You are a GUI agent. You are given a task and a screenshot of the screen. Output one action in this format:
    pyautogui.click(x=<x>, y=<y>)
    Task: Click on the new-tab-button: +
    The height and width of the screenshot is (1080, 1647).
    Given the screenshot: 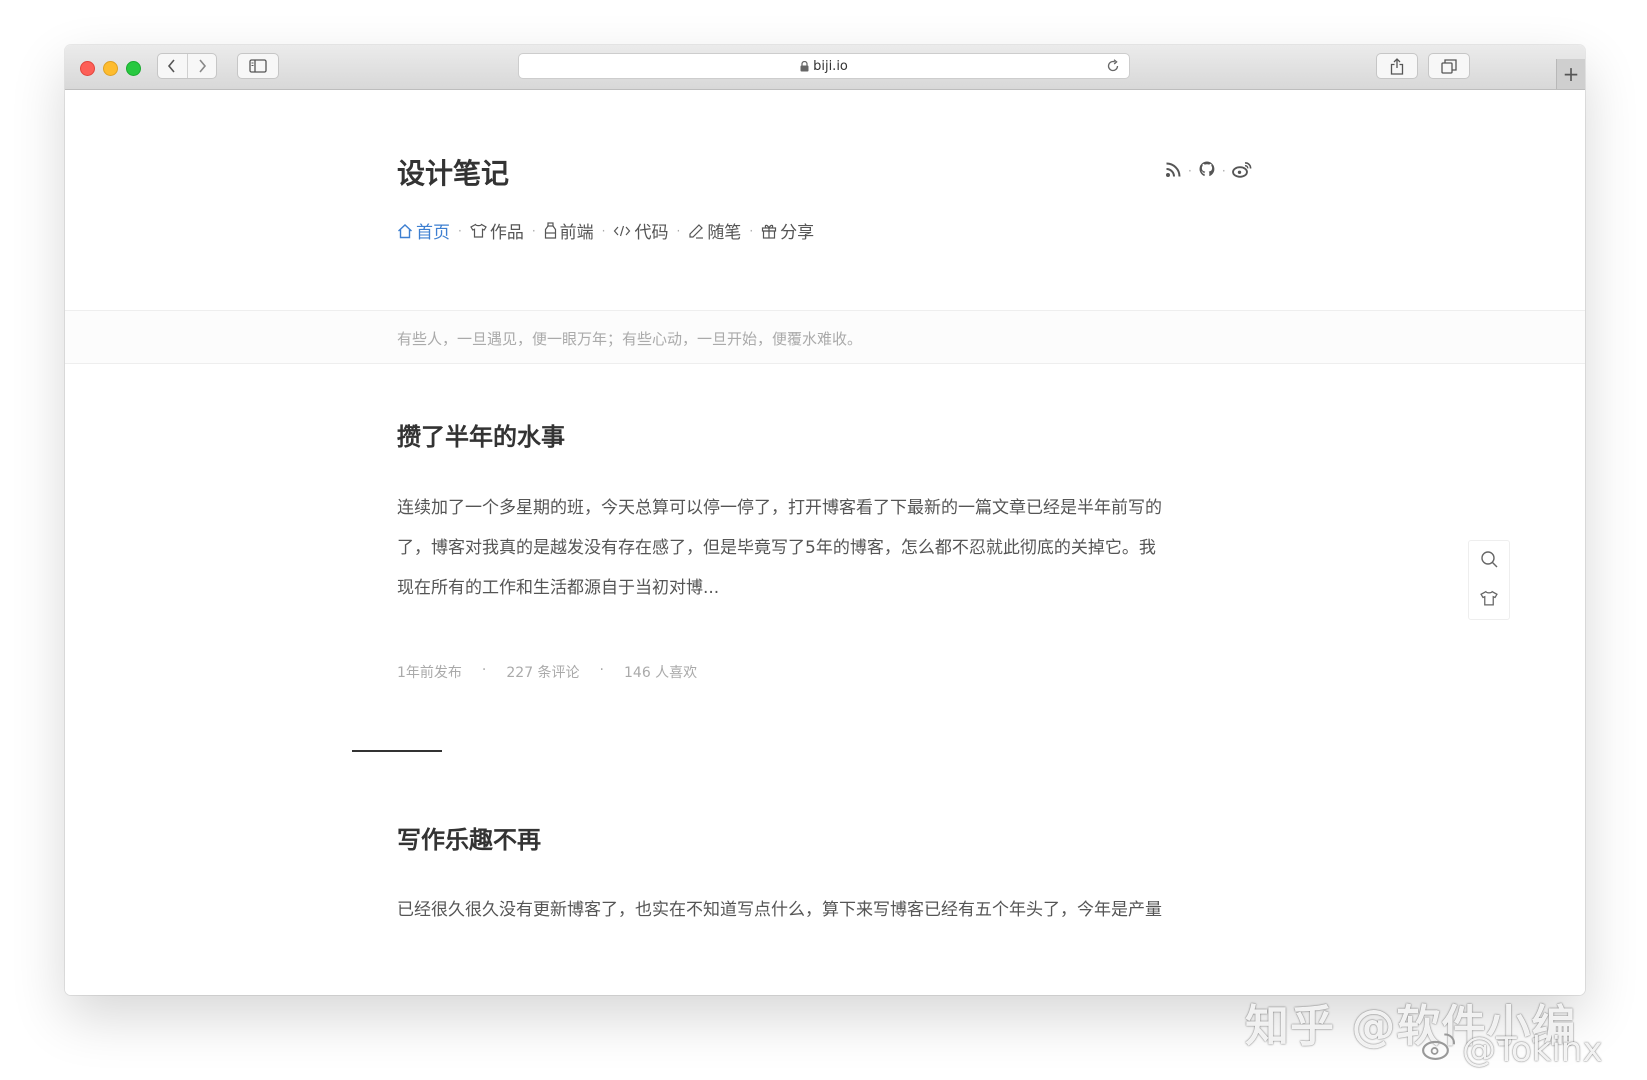 What is the action you would take?
    pyautogui.click(x=1570, y=74)
    